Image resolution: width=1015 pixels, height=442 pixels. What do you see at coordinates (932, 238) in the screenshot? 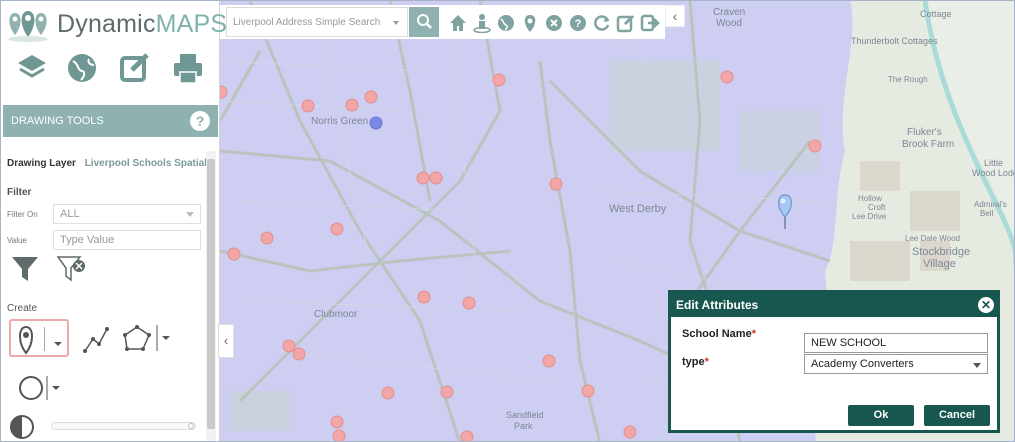
I see `svg-text: Lee Dale Wood` at bounding box center [932, 238].